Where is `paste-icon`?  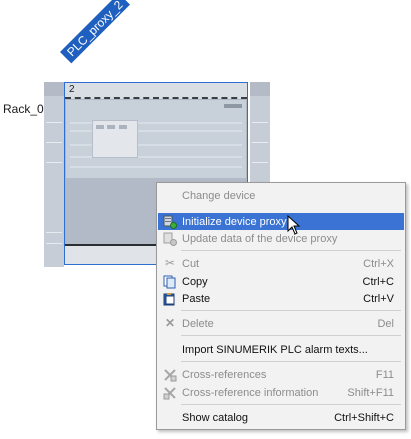 paste-icon is located at coordinates (170, 298).